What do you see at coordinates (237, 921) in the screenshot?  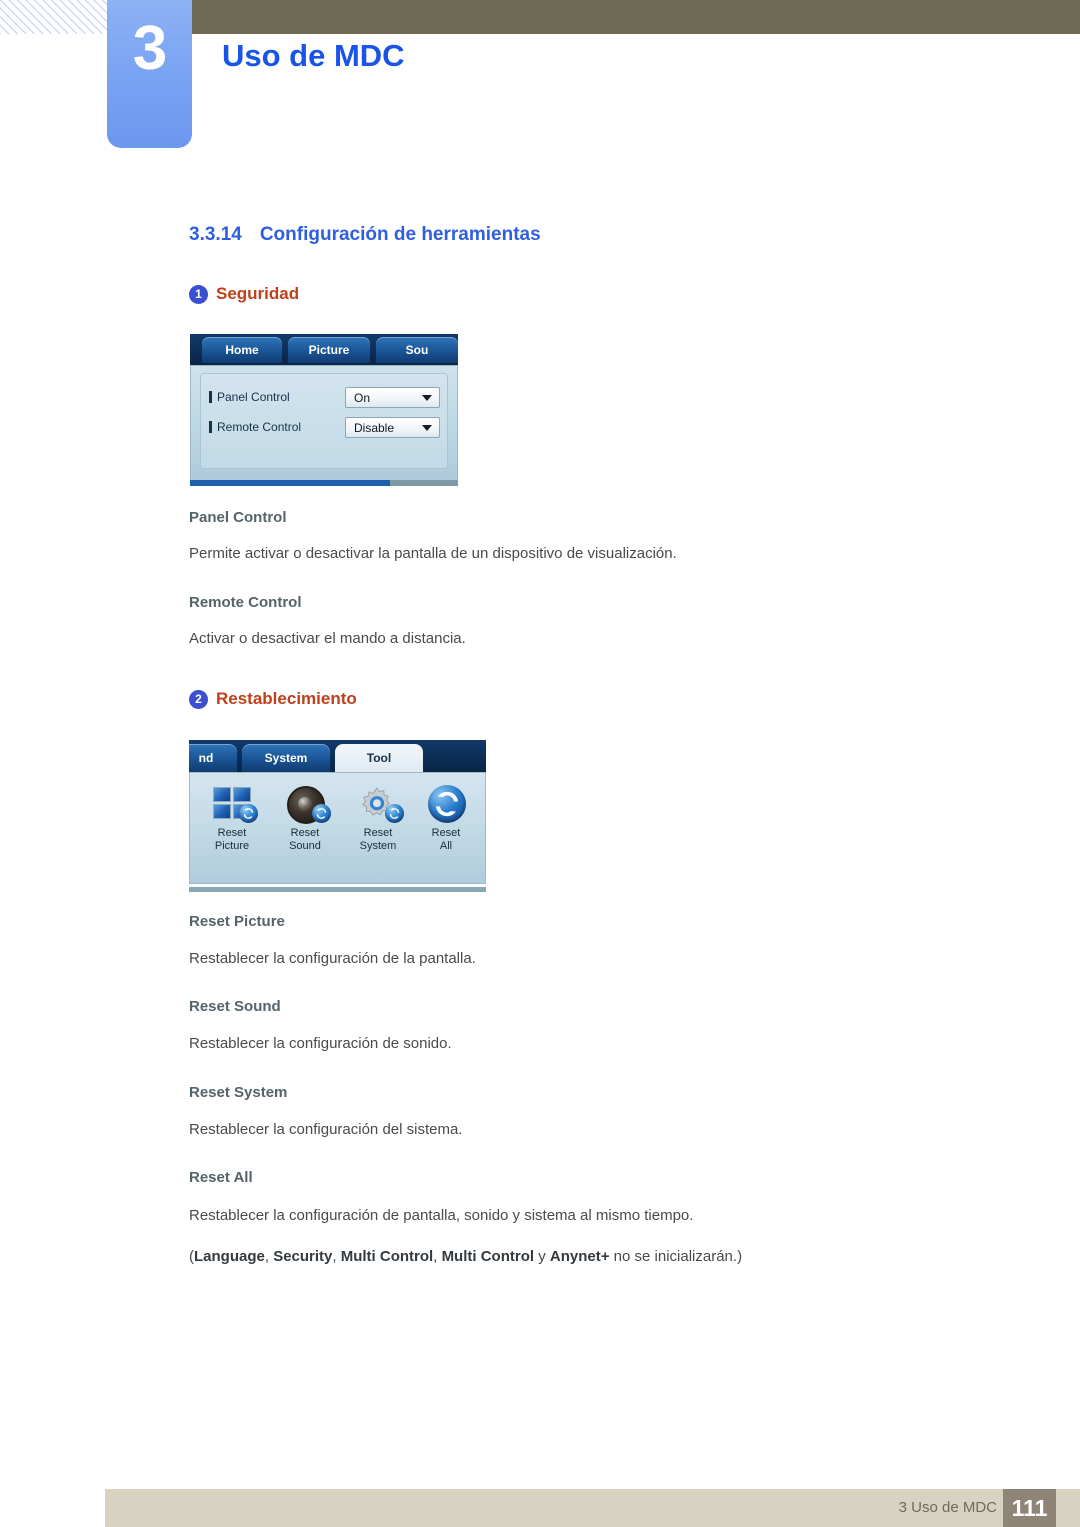 I see `term-reset-picture: Reset Picture` at bounding box center [237, 921].